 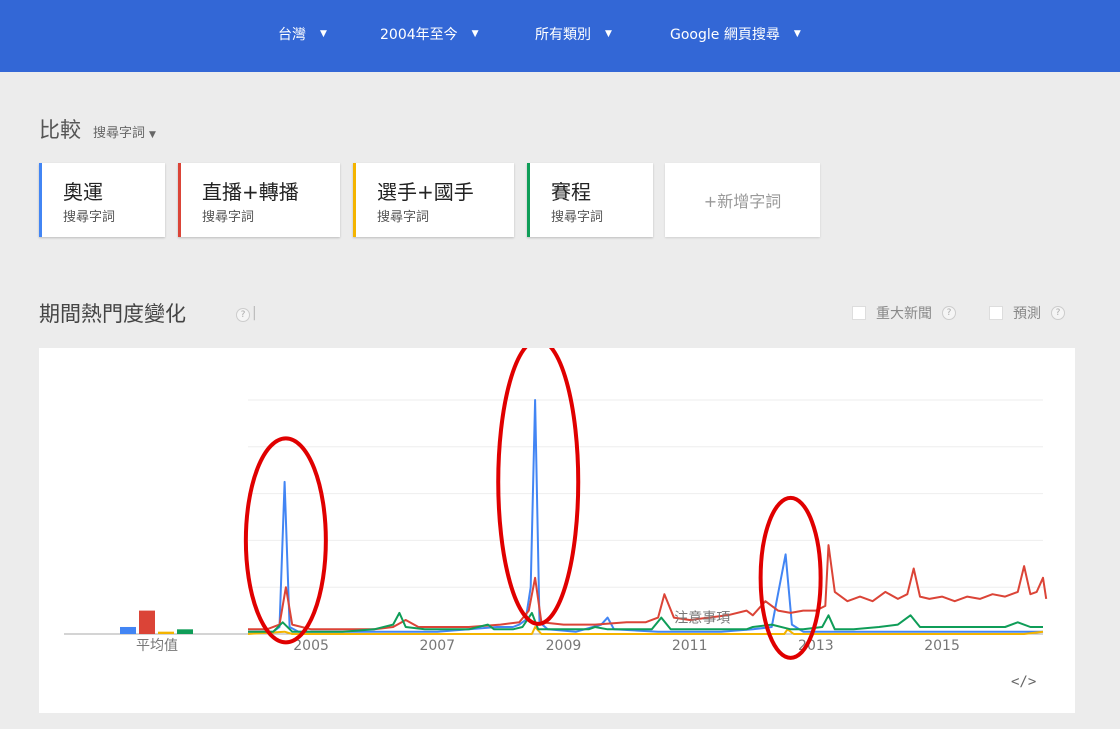 I want to click on forecast-label: 預測, so click(x=1027, y=314).